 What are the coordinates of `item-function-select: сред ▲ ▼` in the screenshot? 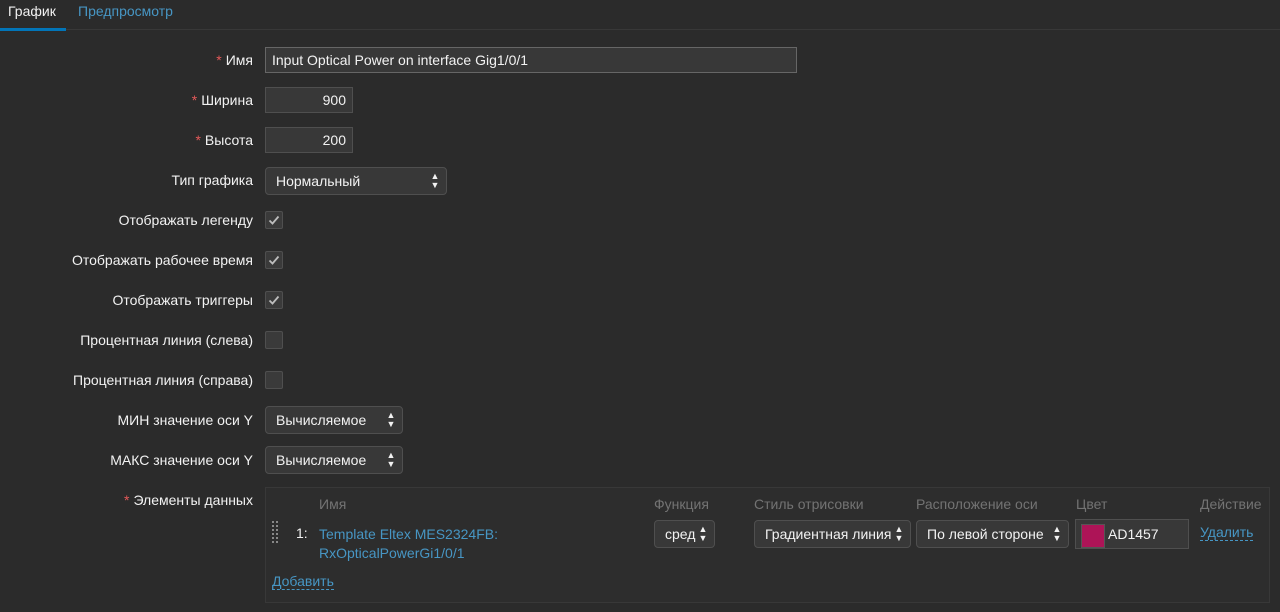 It's located at (684, 534).